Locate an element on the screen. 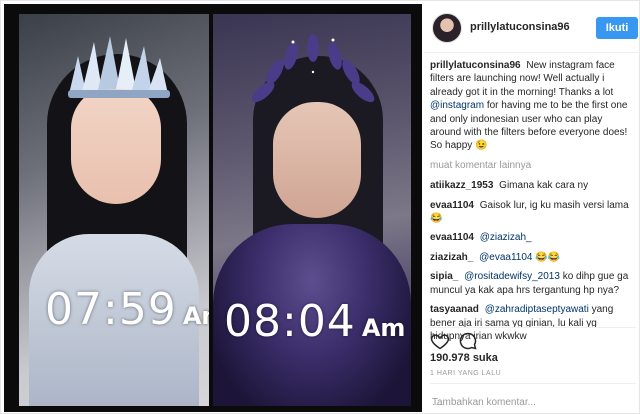 Image resolution: width=640 pixels, height=414 pixels. clock-time: 07:59 is located at coordinates (111, 309).